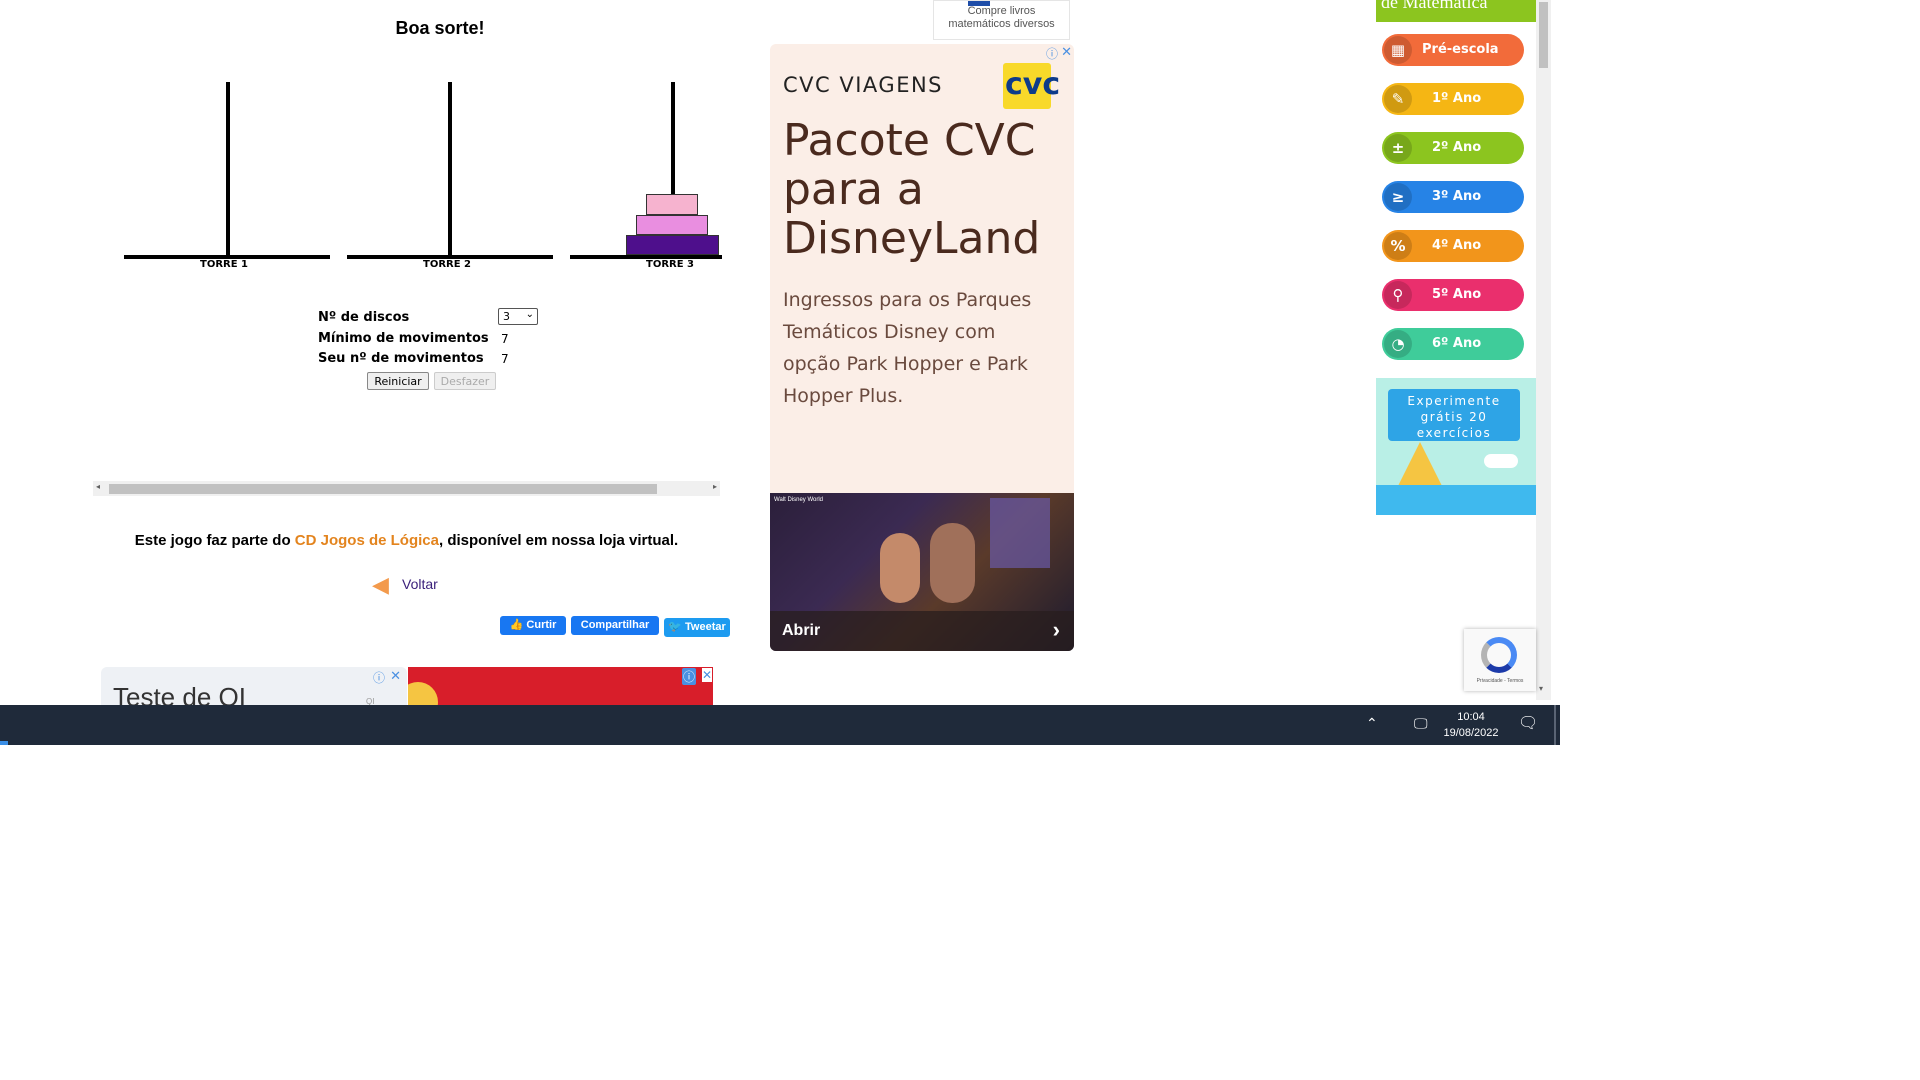 The height and width of the screenshot is (1080, 1920). What do you see at coordinates (1460, 49) in the screenshot?
I see `grade-label: Pré-escola` at bounding box center [1460, 49].